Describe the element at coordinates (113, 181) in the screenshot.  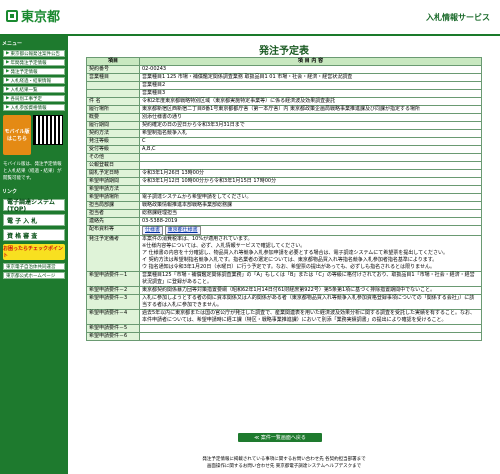
I see `row-label: 希望申請期間` at that location.